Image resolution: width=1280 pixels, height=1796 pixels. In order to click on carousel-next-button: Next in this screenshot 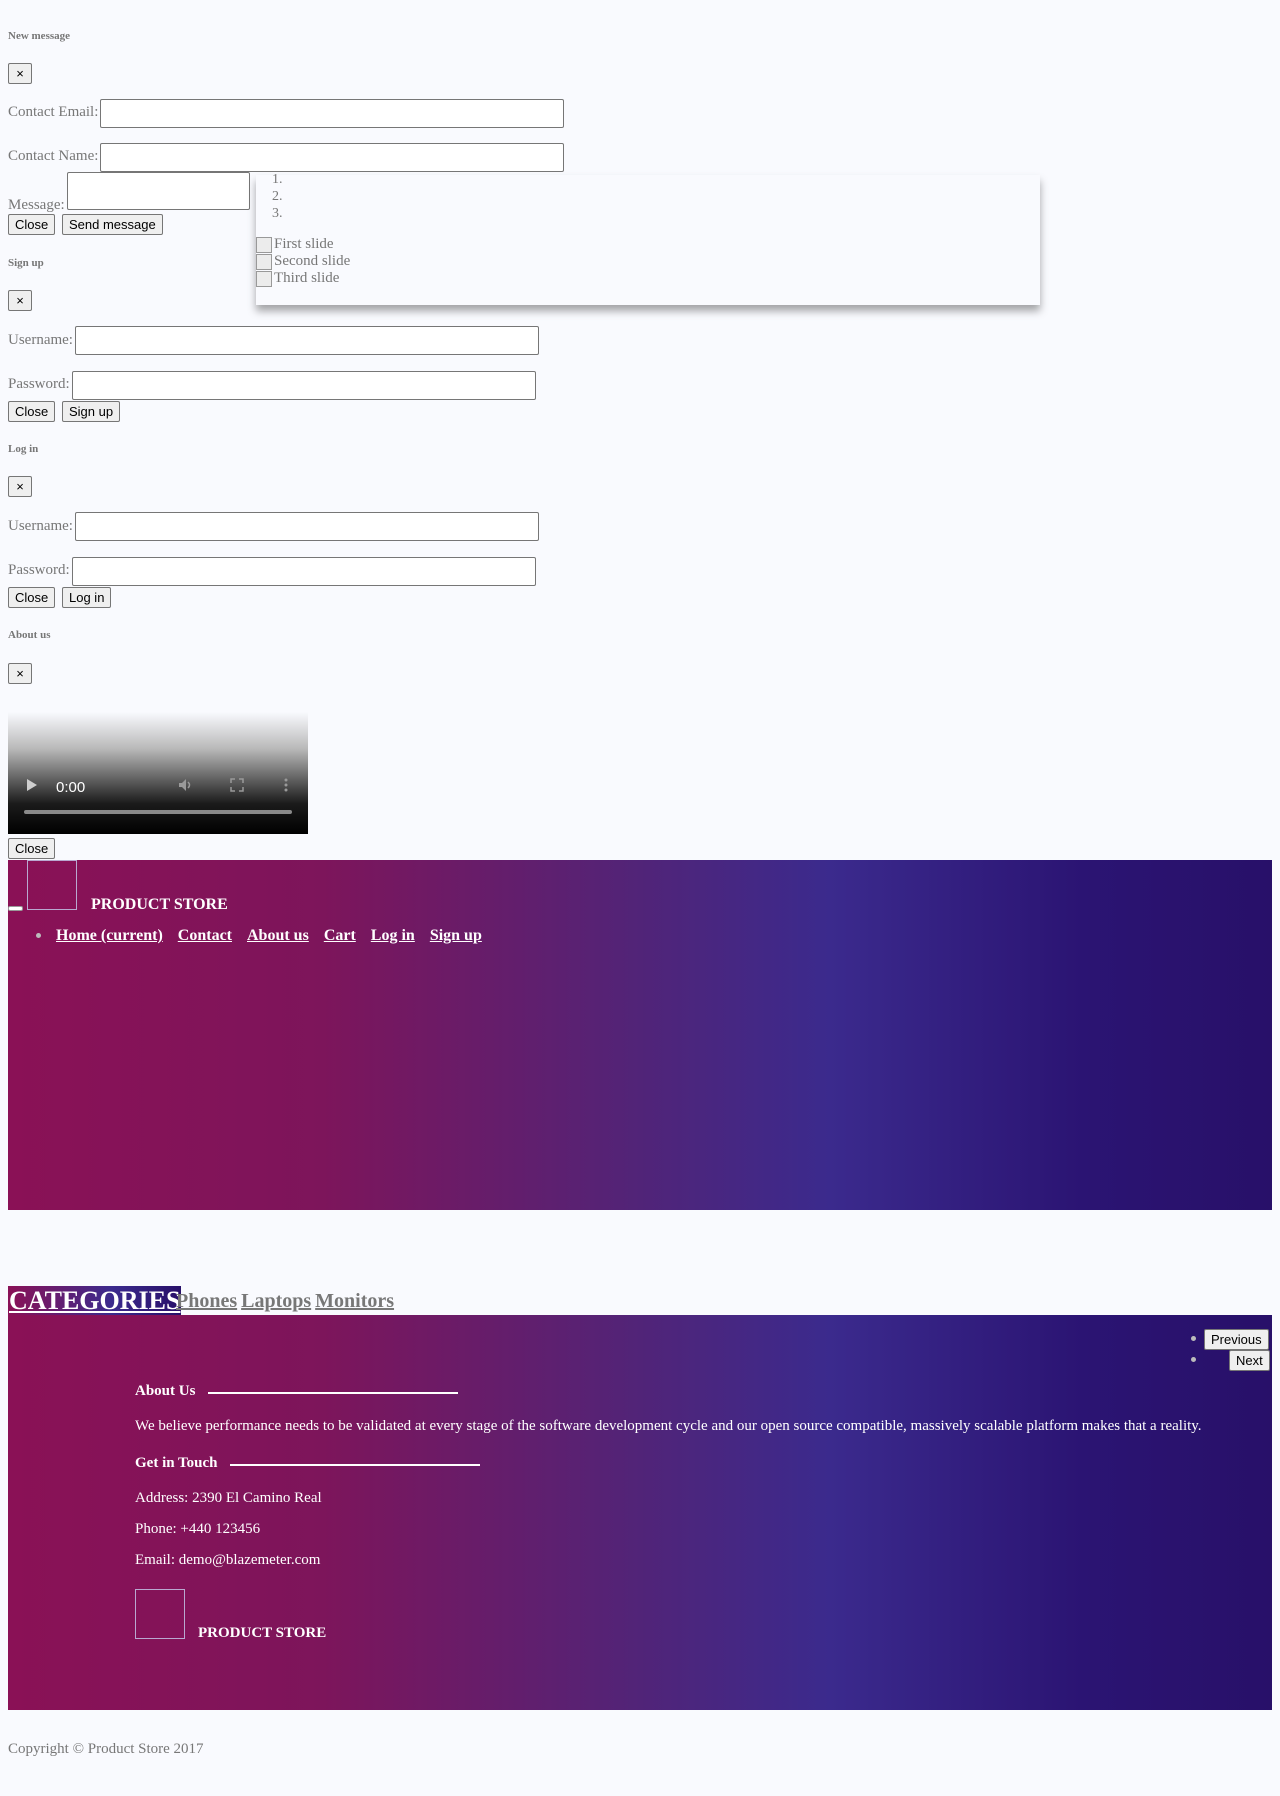, I will do `click(1249, 1360)`.